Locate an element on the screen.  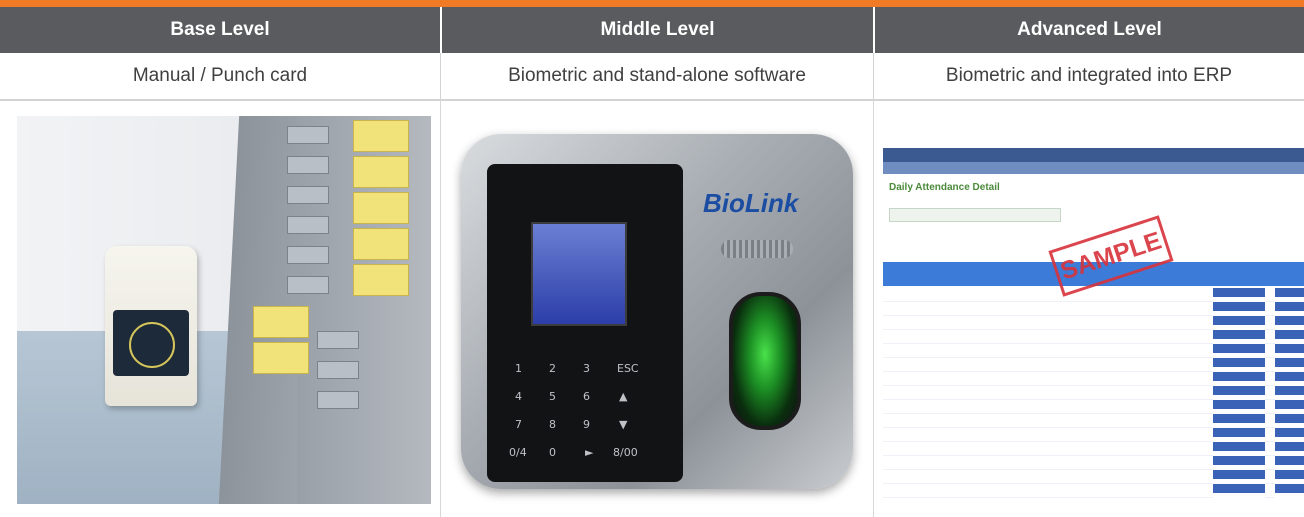
keypad-key: 1 is located at coordinates (518, 368).